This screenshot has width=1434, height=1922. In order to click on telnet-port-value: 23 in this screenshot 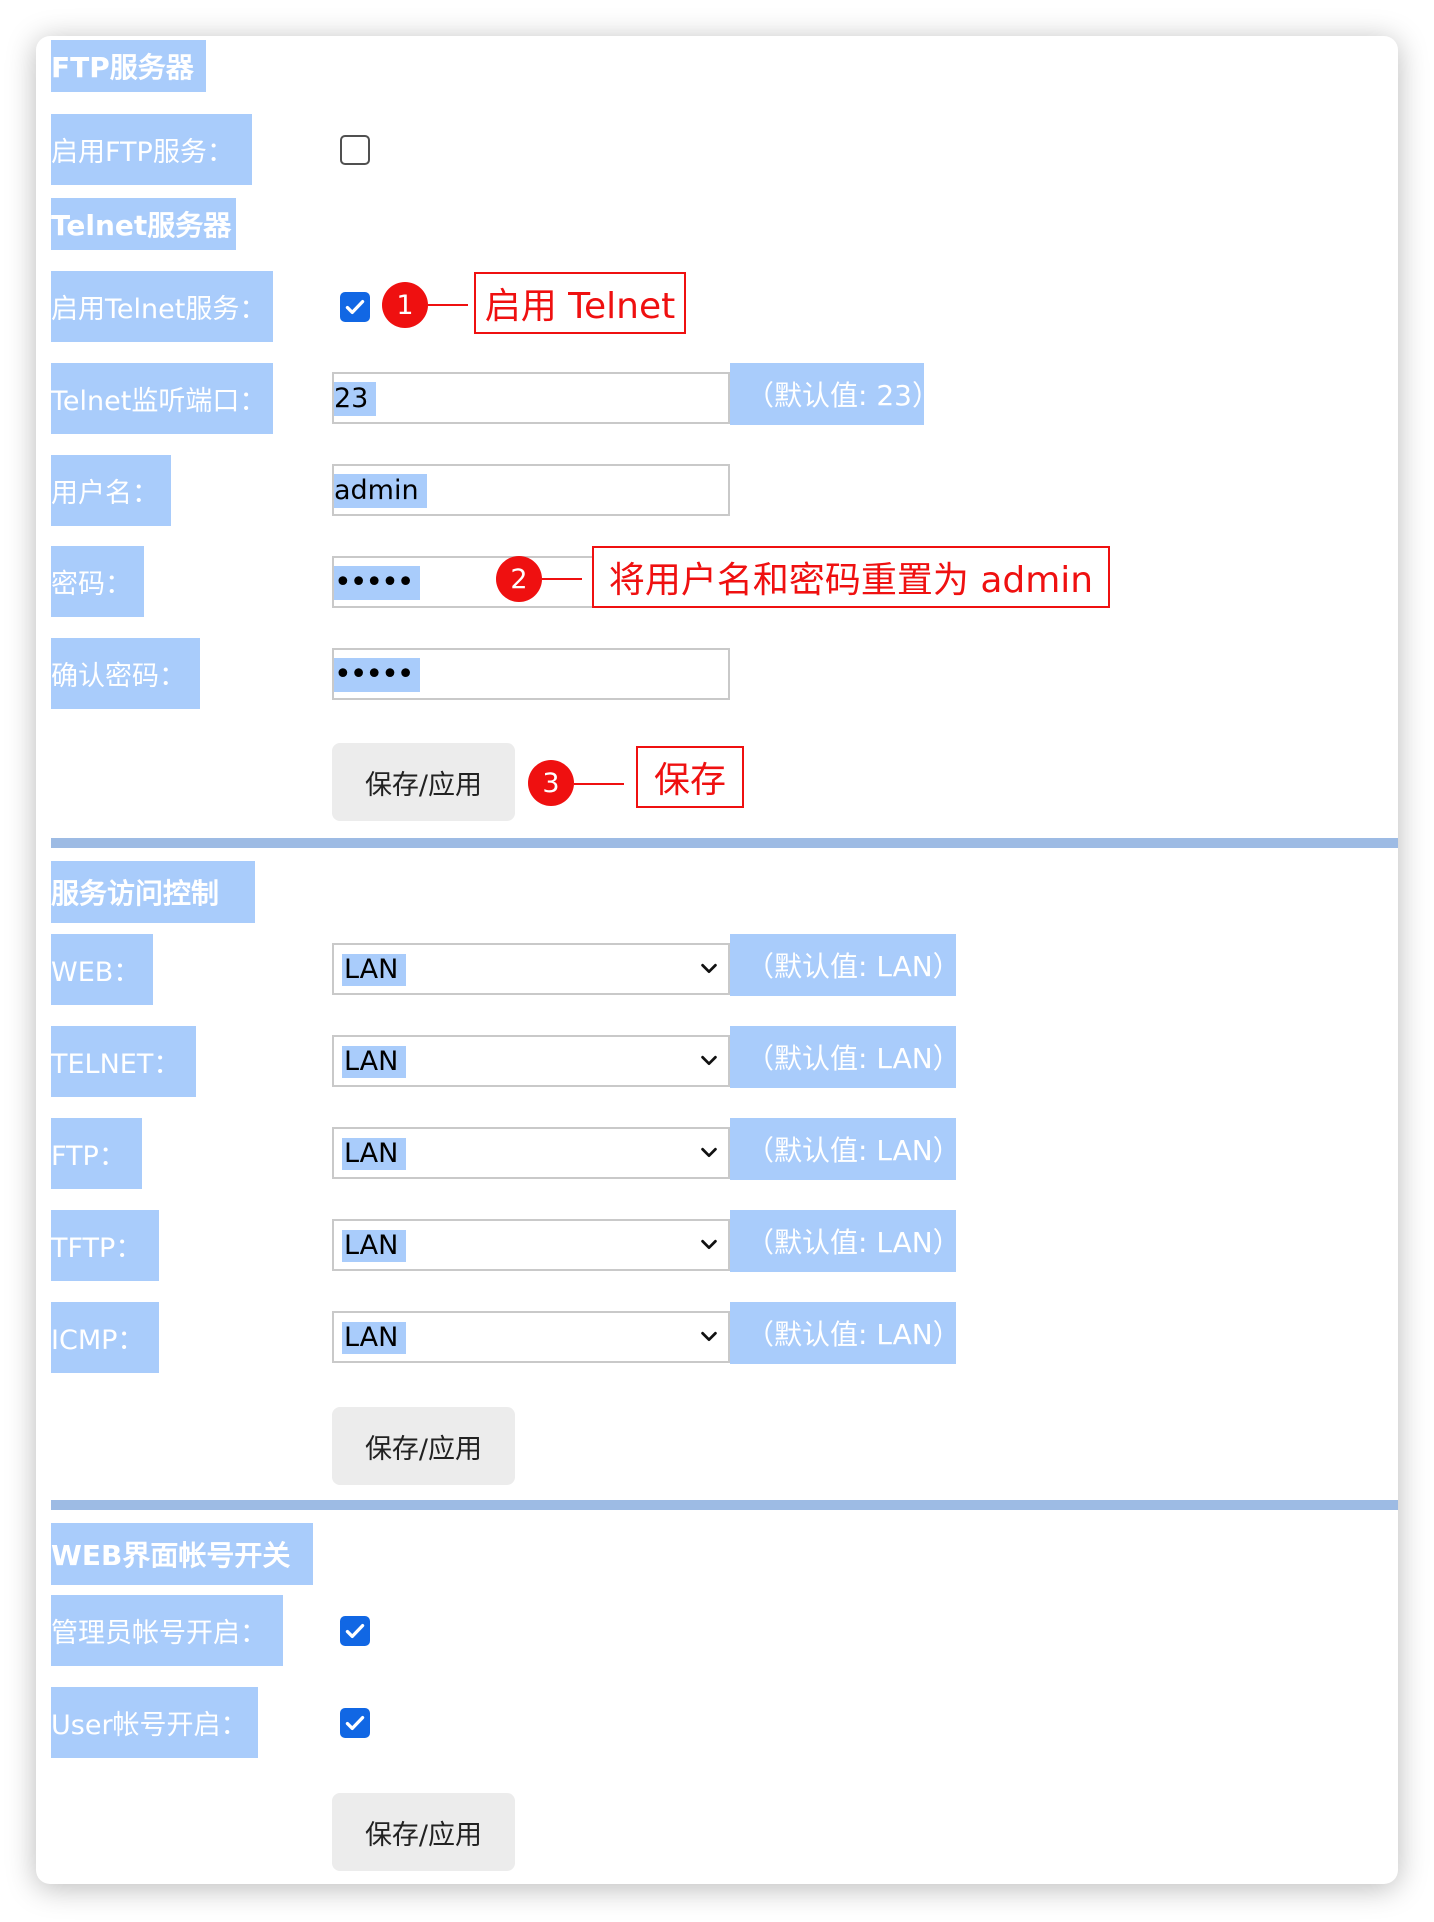, I will do `click(355, 399)`.